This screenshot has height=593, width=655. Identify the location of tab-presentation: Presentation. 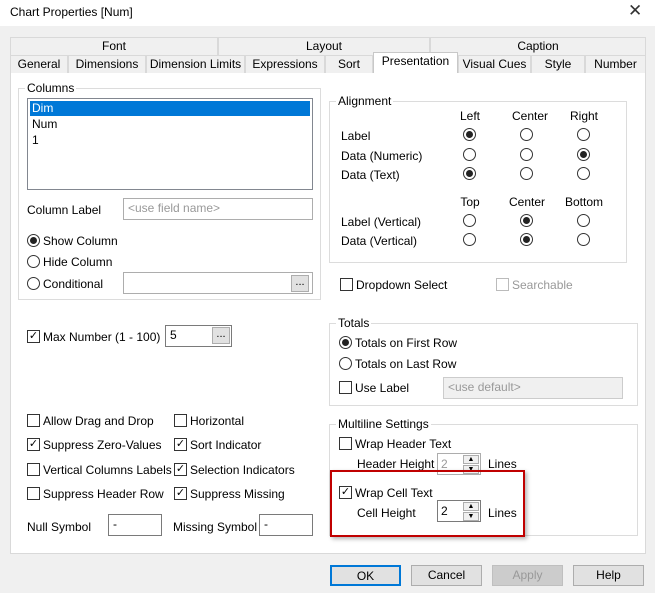
(415, 62).